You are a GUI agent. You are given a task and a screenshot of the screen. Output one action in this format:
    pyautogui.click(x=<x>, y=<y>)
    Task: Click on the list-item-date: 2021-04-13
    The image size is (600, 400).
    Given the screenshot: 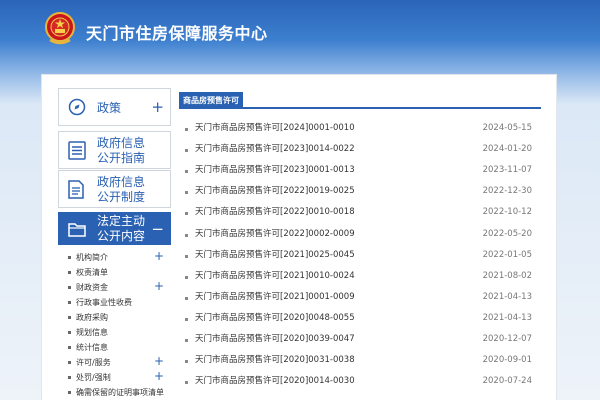 What is the action you would take?
    pyautogui.click(x=507, y=297)
    